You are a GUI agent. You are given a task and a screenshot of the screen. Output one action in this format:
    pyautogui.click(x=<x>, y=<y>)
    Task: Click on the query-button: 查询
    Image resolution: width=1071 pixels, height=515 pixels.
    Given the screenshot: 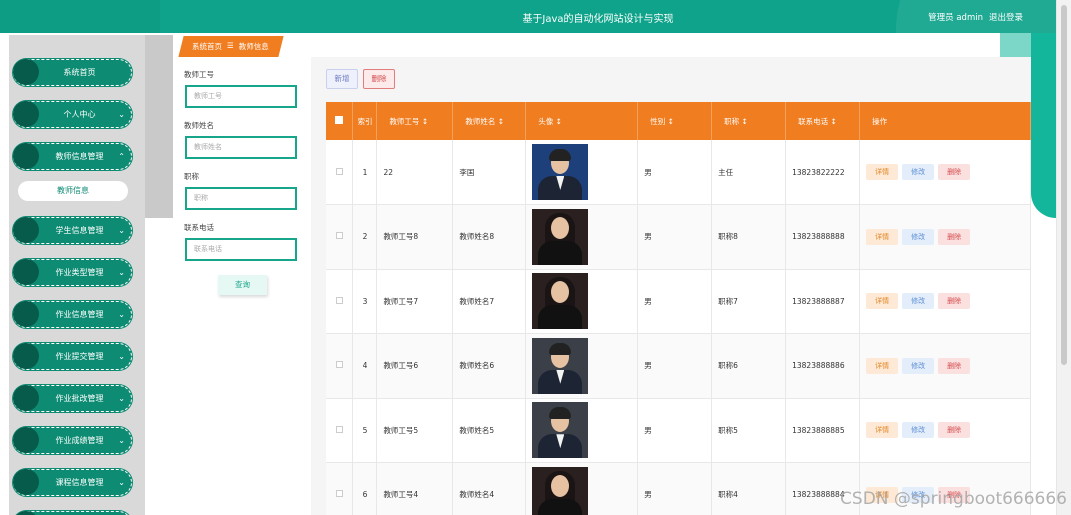 What is the action you would take?
    pyautogui.click(x=242, y=285)
    